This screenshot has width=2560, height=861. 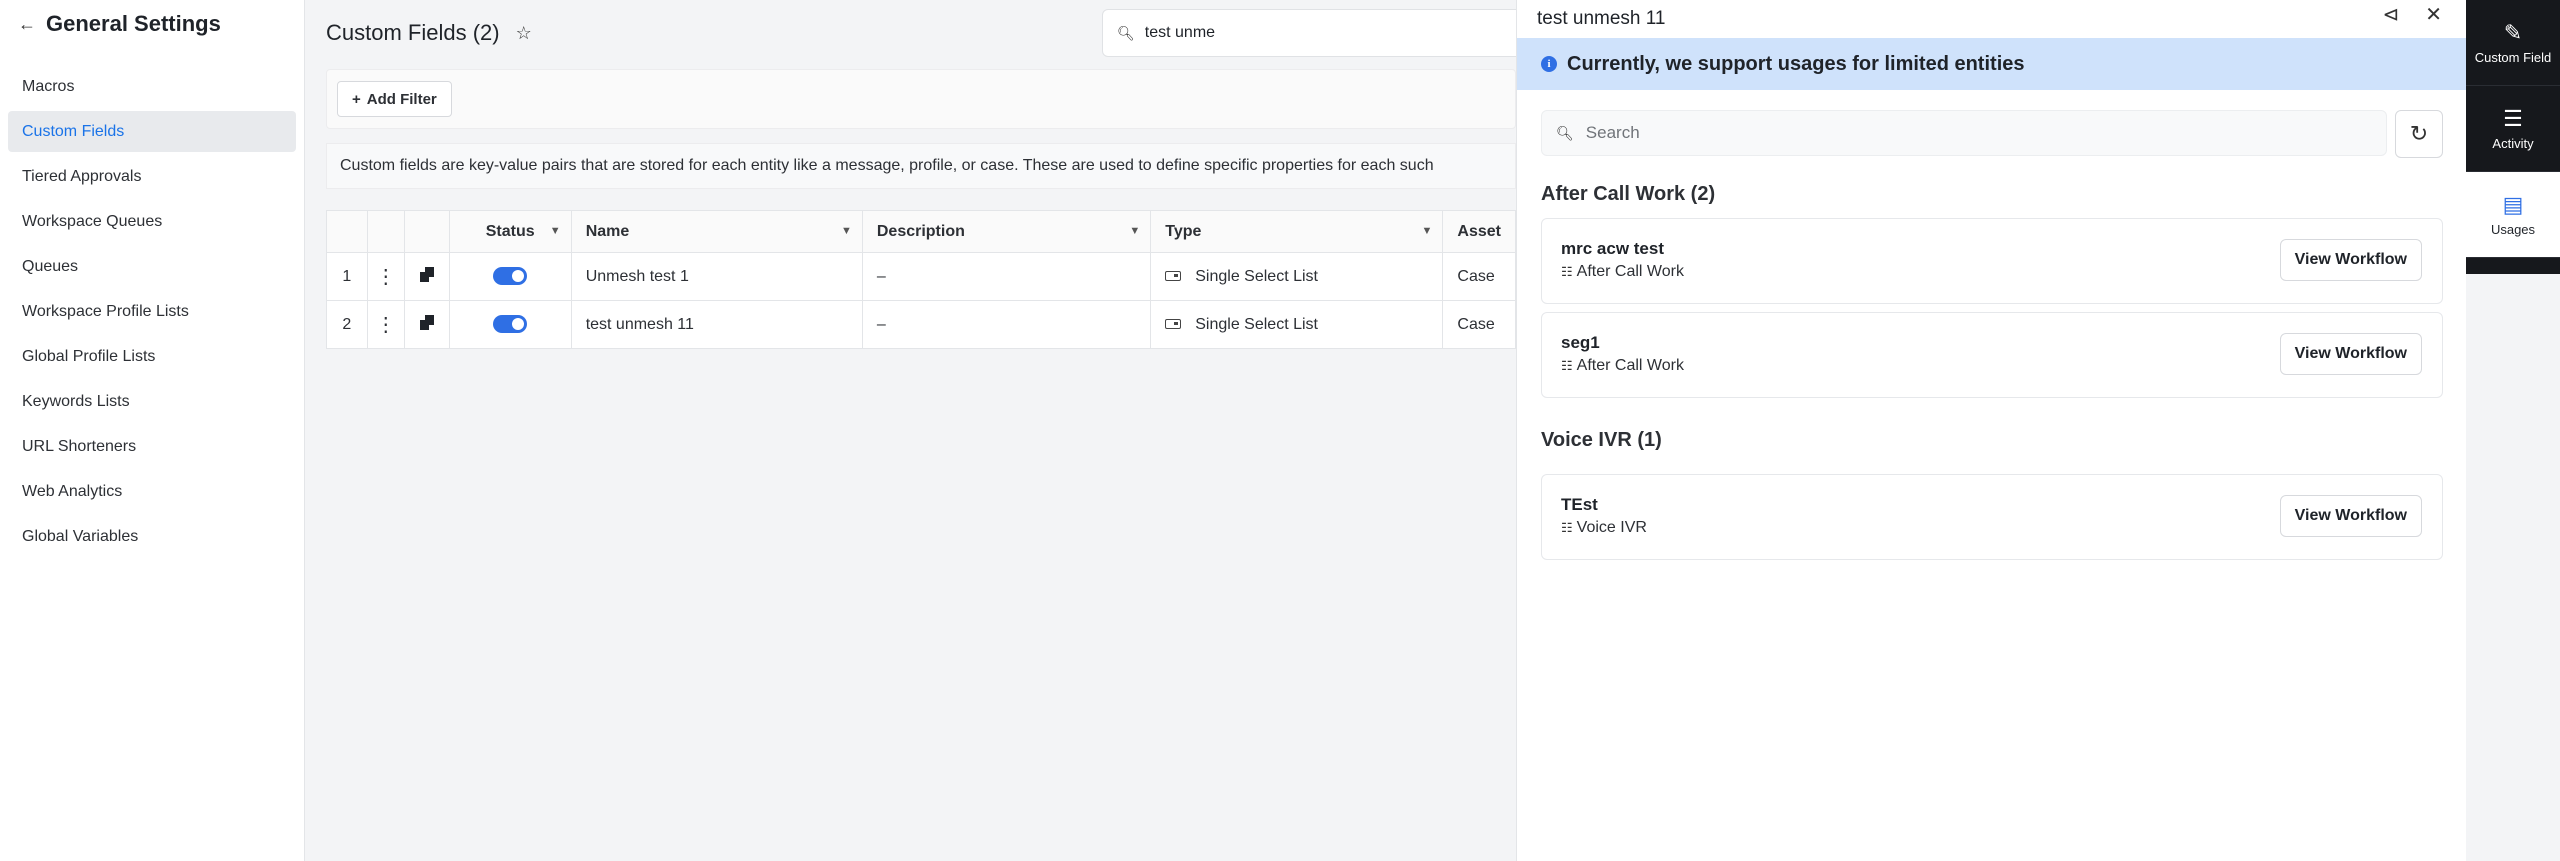 I want to click on usage-name: seg1, so click(x=1580, y=342).